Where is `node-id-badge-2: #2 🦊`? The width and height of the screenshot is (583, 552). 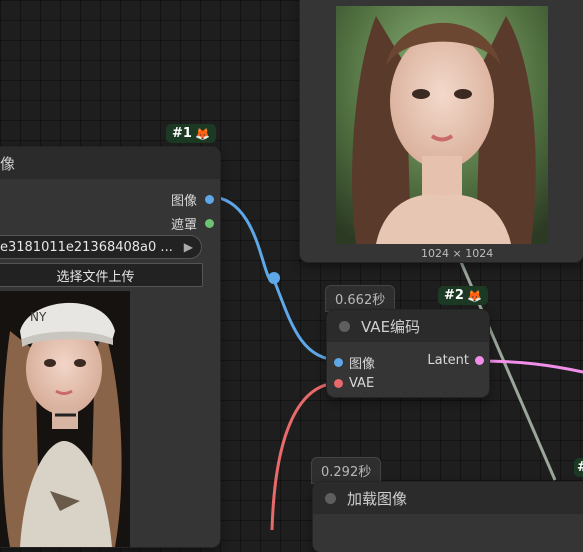
node-id-badge-2: #2 🦊 is located at coordinates (463, 295).